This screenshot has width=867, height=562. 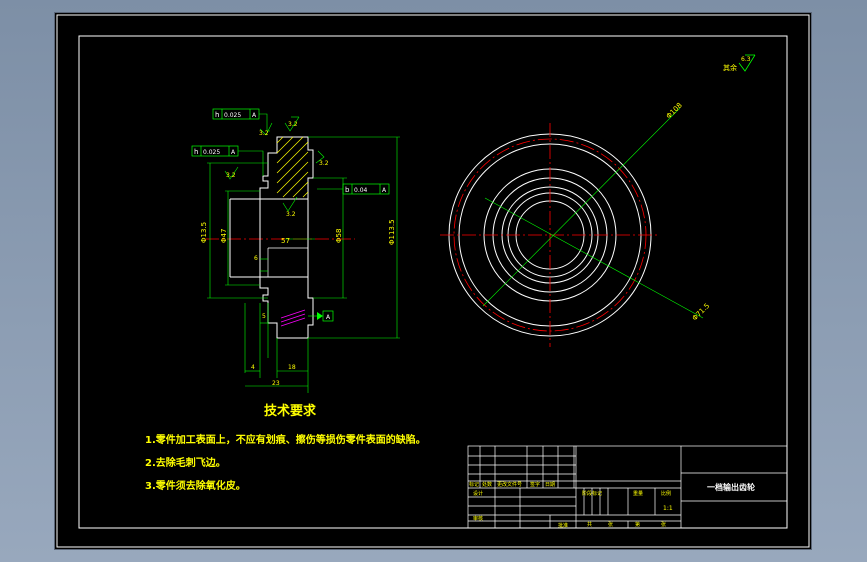 I want to click on dia-leader-top, so click(x=581, y=207).